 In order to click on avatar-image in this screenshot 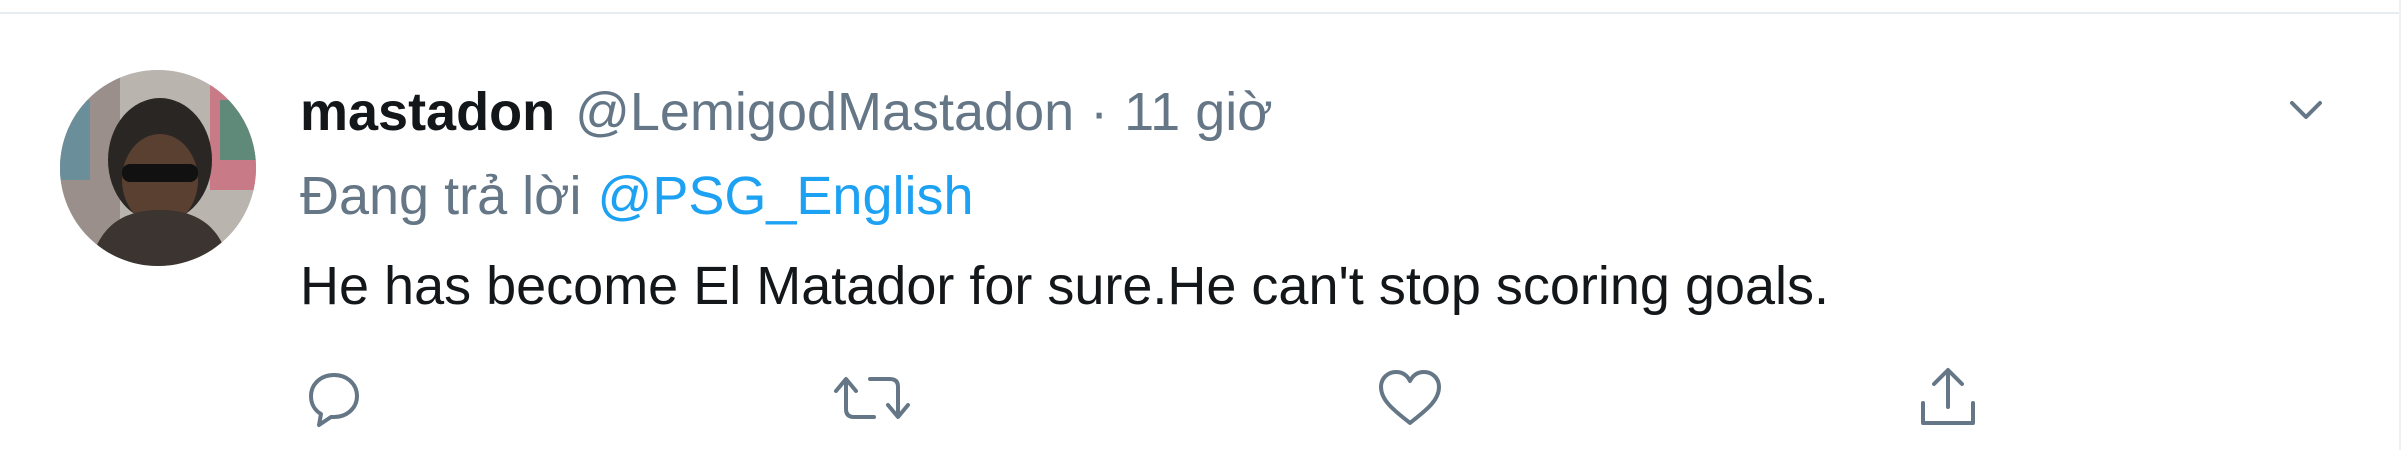, I will do `click(158, 168)`.